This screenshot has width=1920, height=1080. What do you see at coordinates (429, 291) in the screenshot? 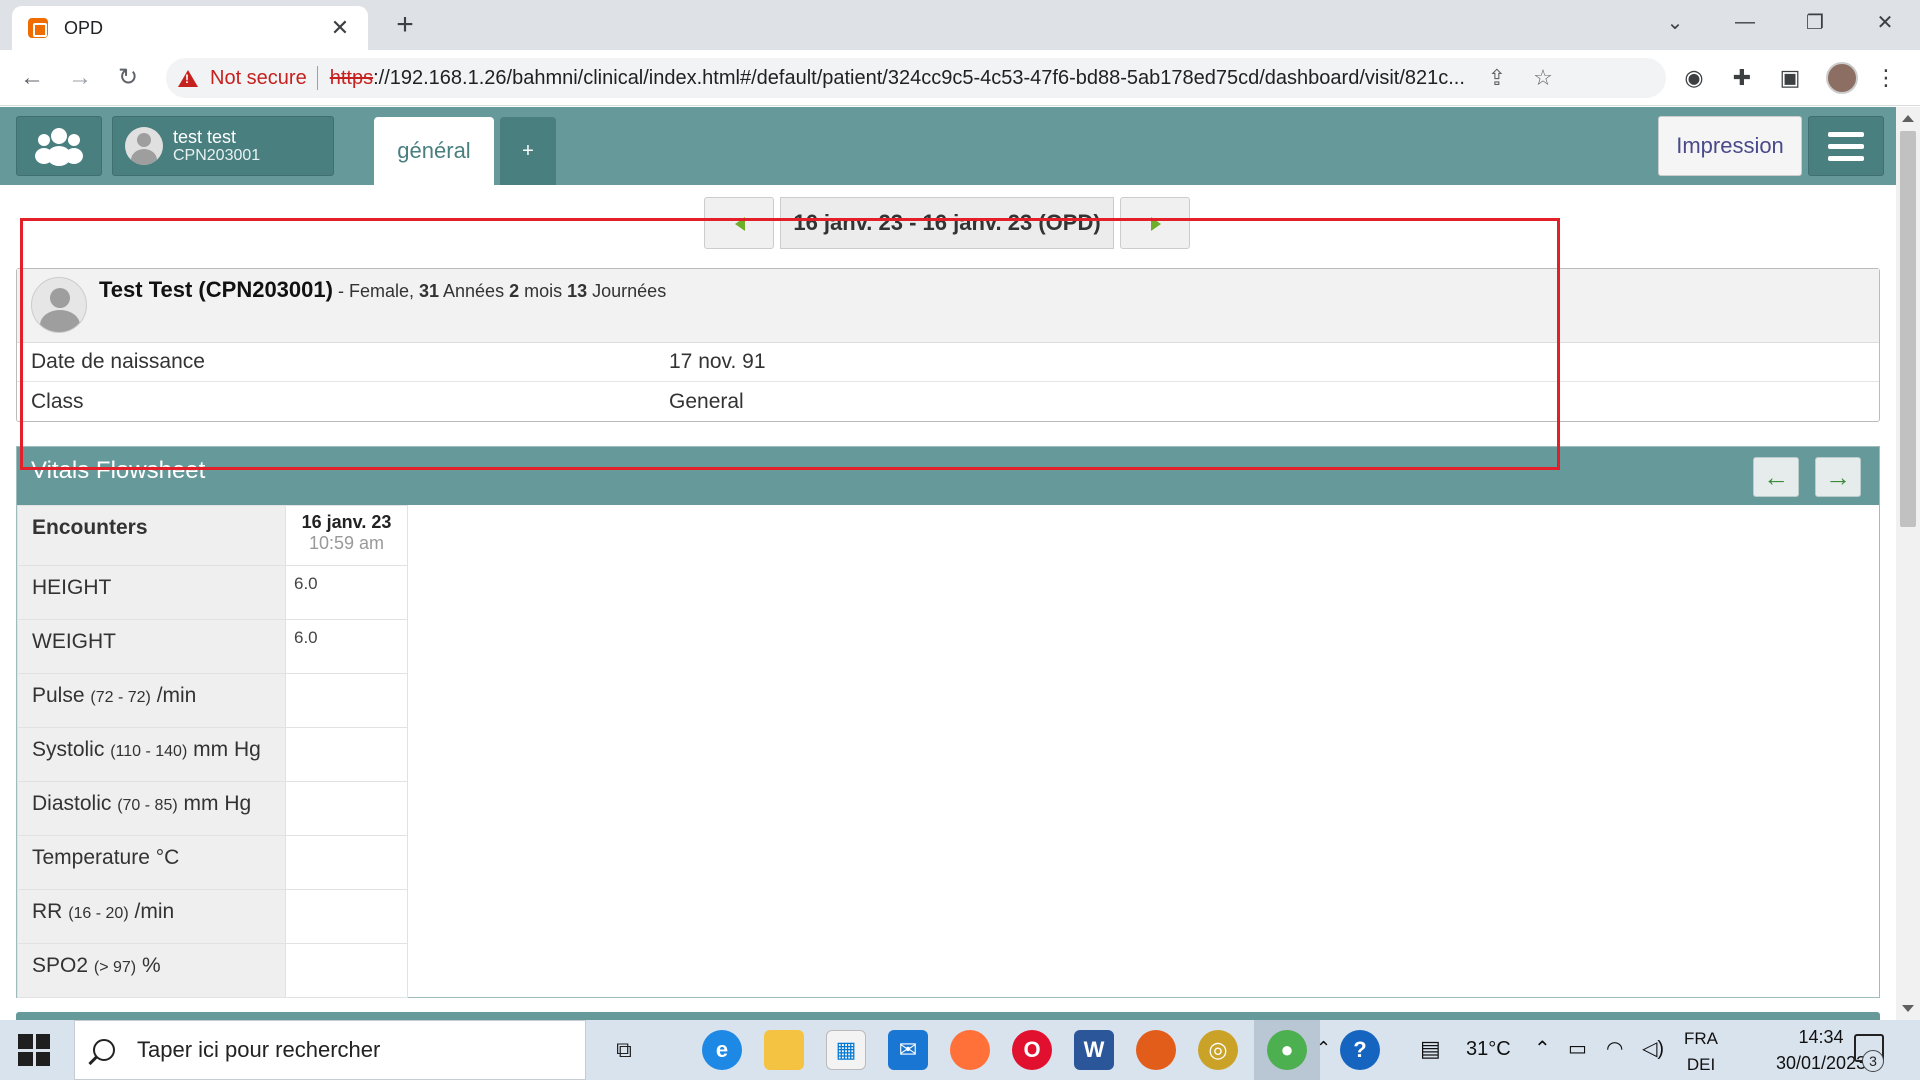
I see `age-years: 31` at bounding box center [429, 291].